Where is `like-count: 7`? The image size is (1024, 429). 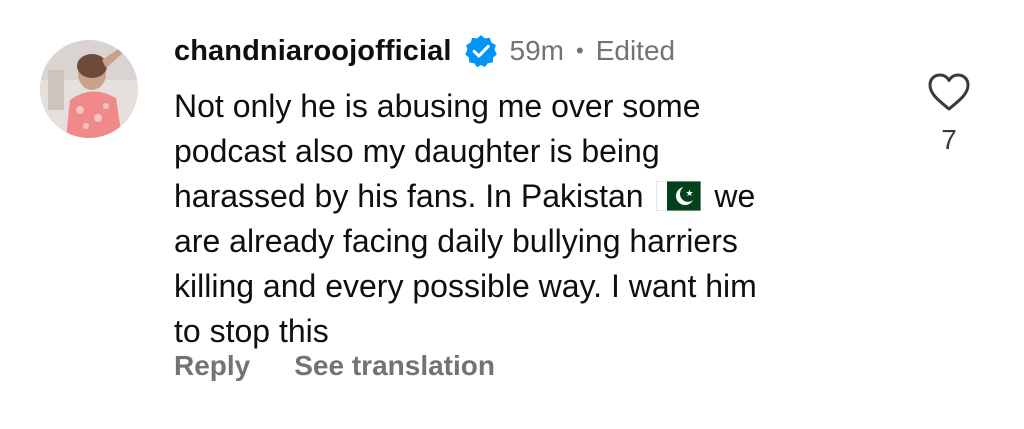 like-count: 7 is located at coordinates (949, 139).